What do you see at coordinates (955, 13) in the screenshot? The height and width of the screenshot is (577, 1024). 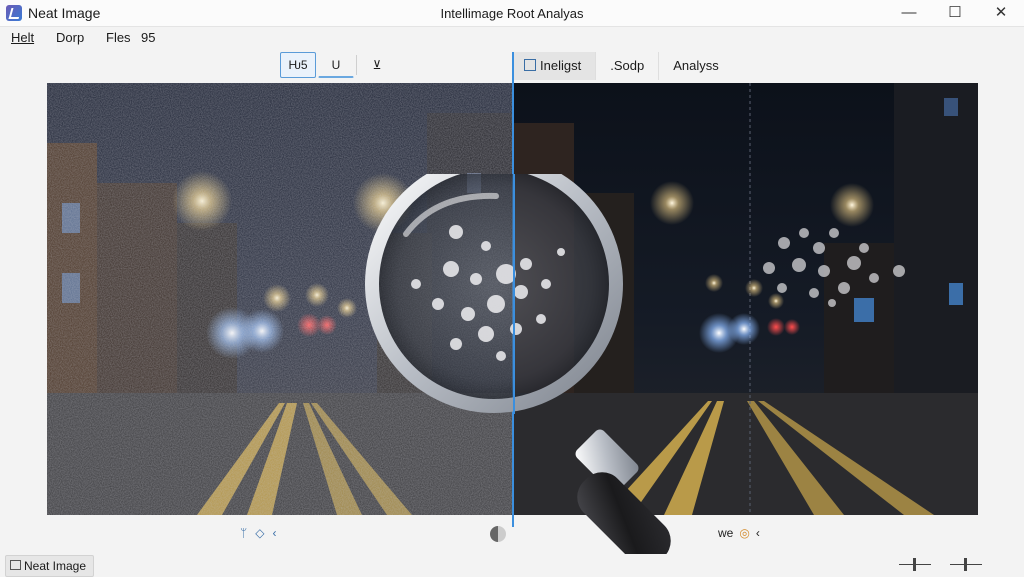 I see `maximize-button: ☐` at bounding box center [955, 13].